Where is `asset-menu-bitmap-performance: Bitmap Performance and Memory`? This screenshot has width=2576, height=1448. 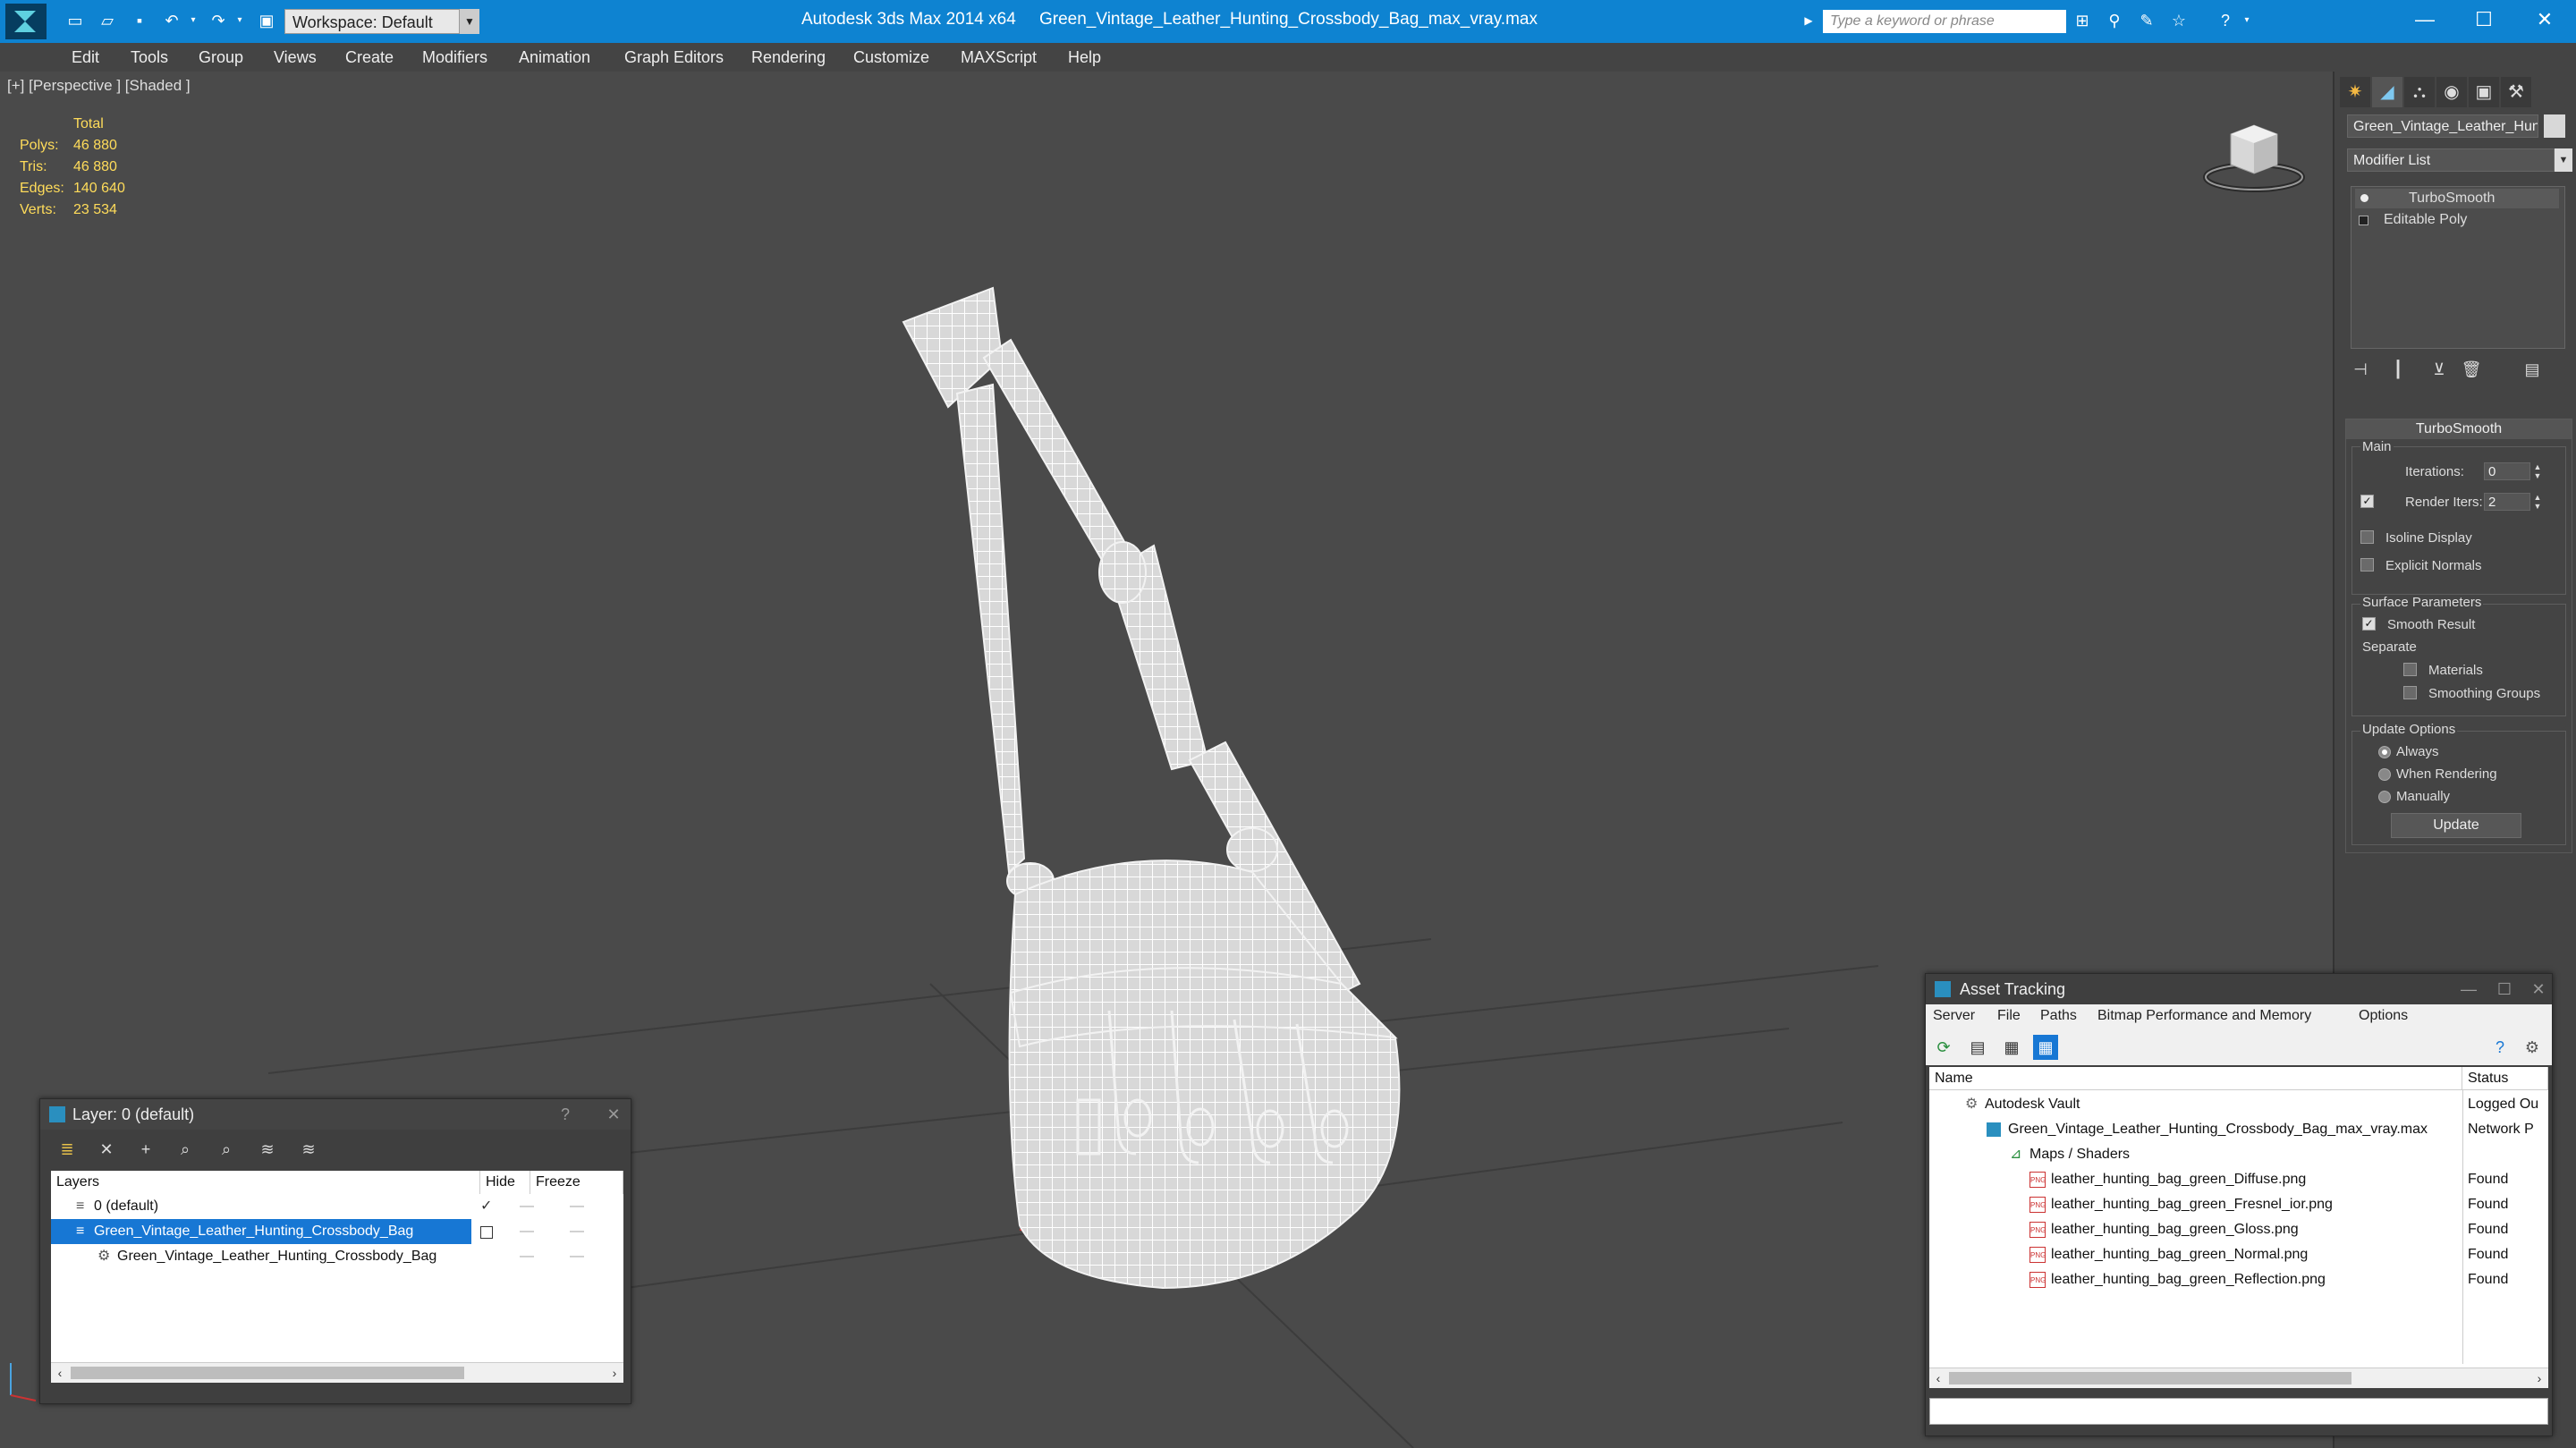 asset-menu-bitmap-performance: Bitmap Performance and Memory is located at coordinates (2204, 1016).